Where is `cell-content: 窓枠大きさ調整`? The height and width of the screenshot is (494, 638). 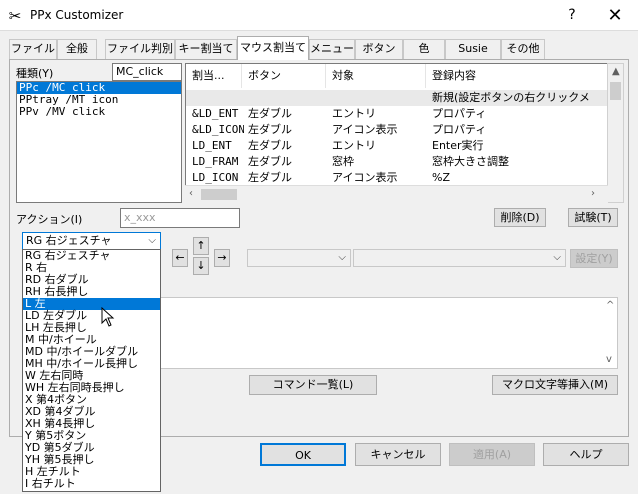 cell-content: 窓枠大きさ調整 is located at coordinates (470, 161).